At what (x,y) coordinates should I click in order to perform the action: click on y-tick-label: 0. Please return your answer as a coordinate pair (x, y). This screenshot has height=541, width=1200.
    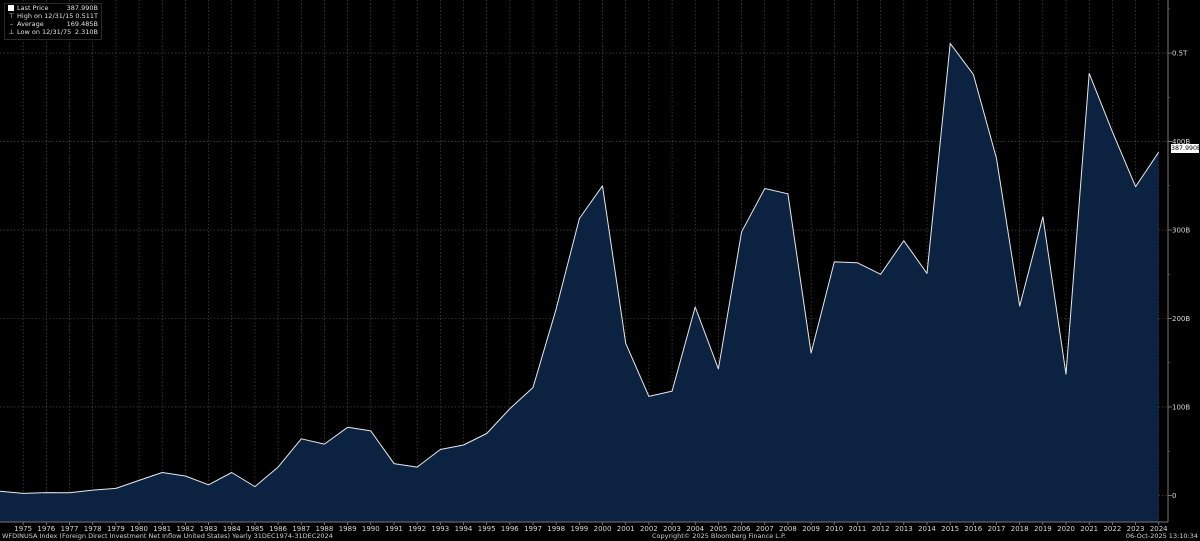
    Looking at the image, I should click on (1174, 496).